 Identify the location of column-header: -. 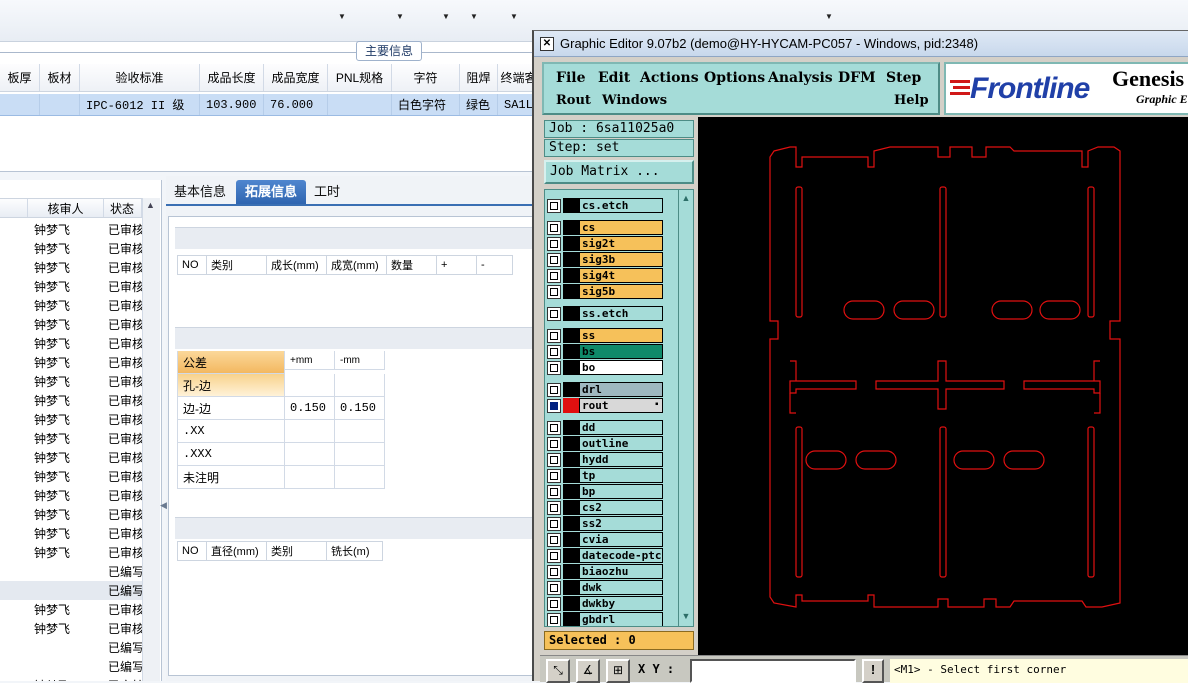
(495, 265).